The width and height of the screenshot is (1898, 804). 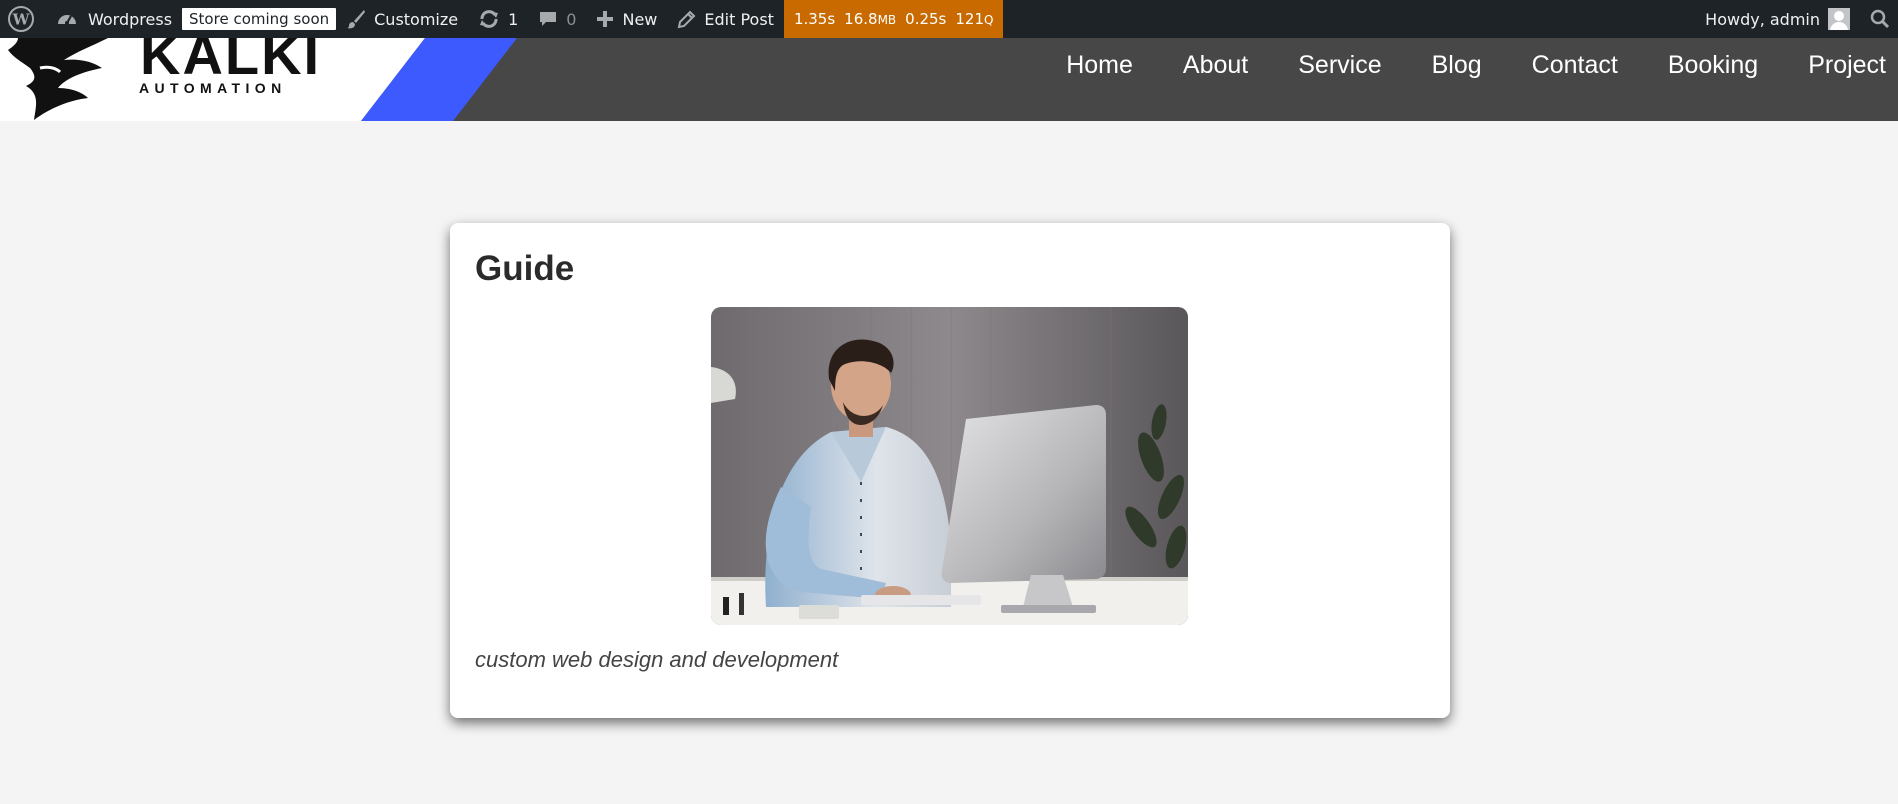 I want to click on my-account-menu: Howdy, admin, so click(x=1777, y=19).